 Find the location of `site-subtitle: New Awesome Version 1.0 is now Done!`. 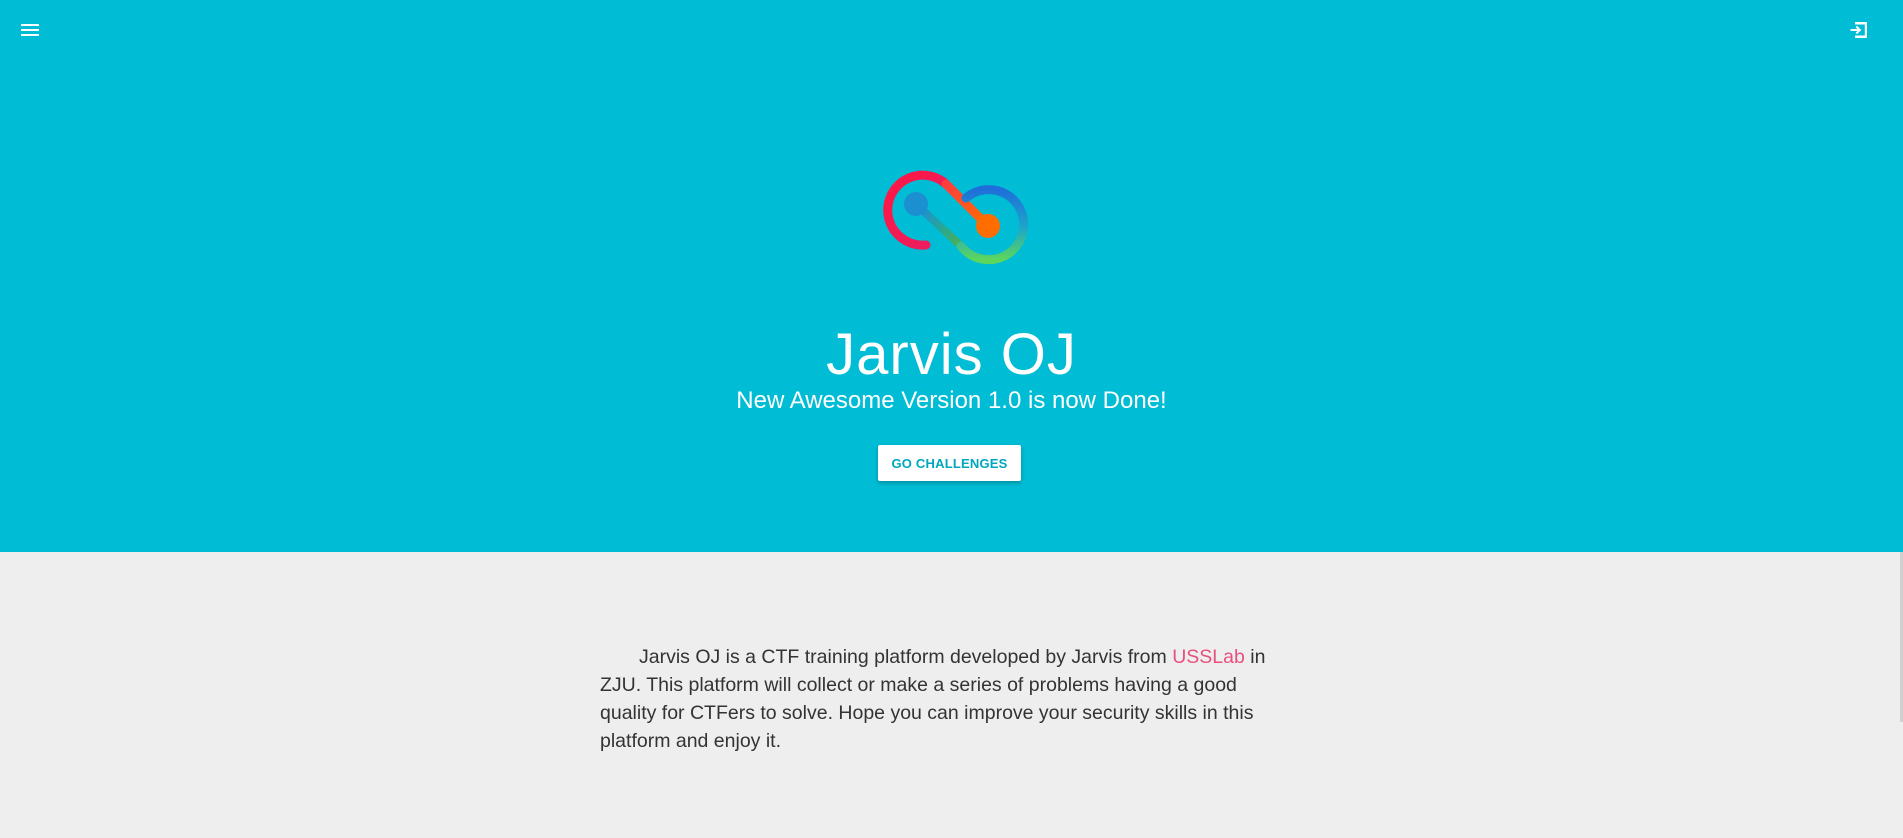

site-subtitle: New Awesome Version 1.0 is now Done! is located at coordinates (951, 400).